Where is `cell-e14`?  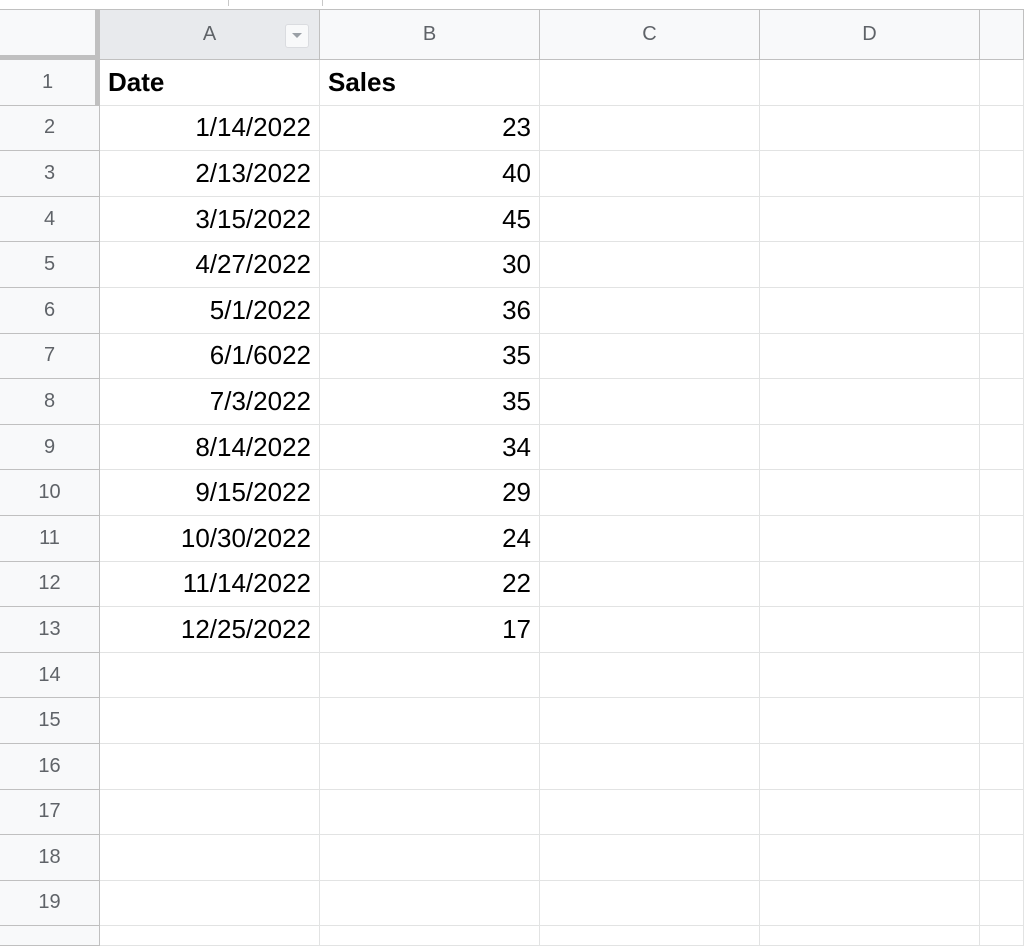
cell-e14 is located at coordinates (1002, 675).